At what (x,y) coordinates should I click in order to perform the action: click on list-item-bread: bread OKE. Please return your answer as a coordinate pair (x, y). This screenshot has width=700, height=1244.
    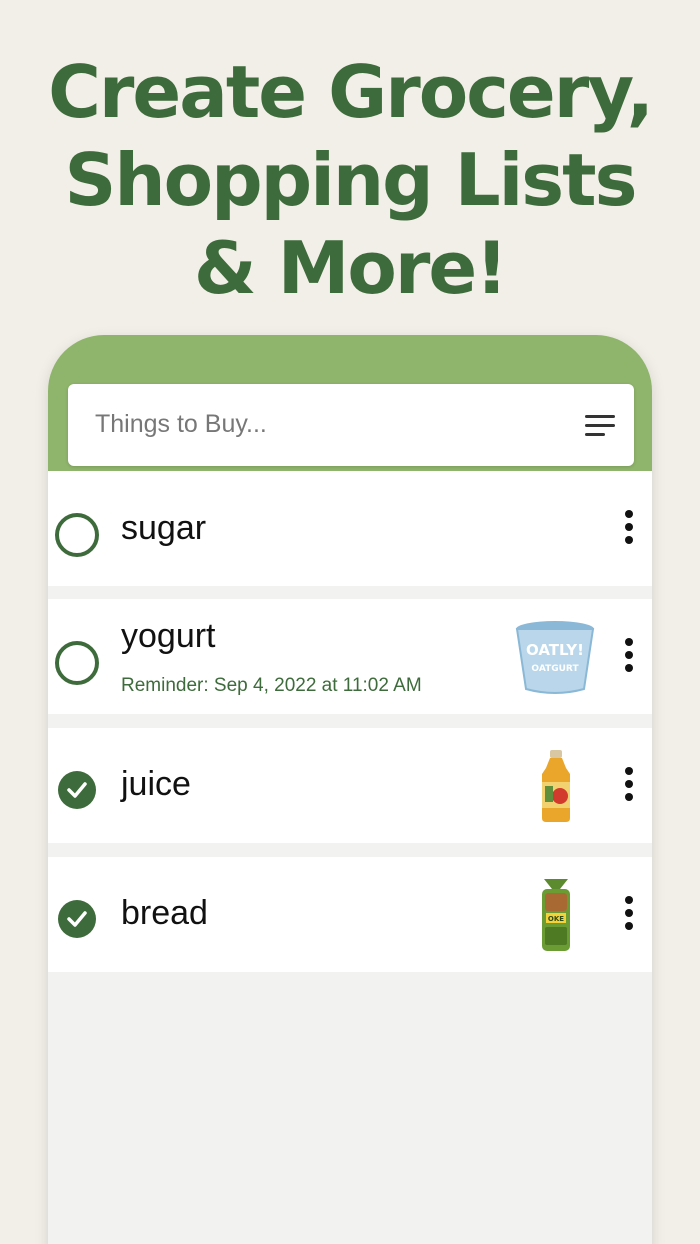
    Looking at the image, I should click on (350, 914).